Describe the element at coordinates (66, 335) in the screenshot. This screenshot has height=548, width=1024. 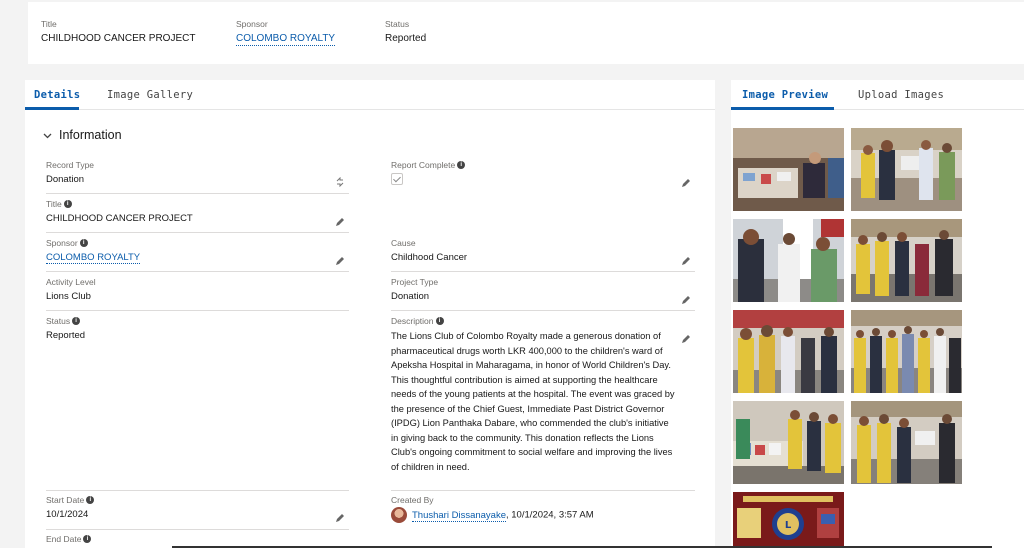
I see `status-value: Reported` at that location.